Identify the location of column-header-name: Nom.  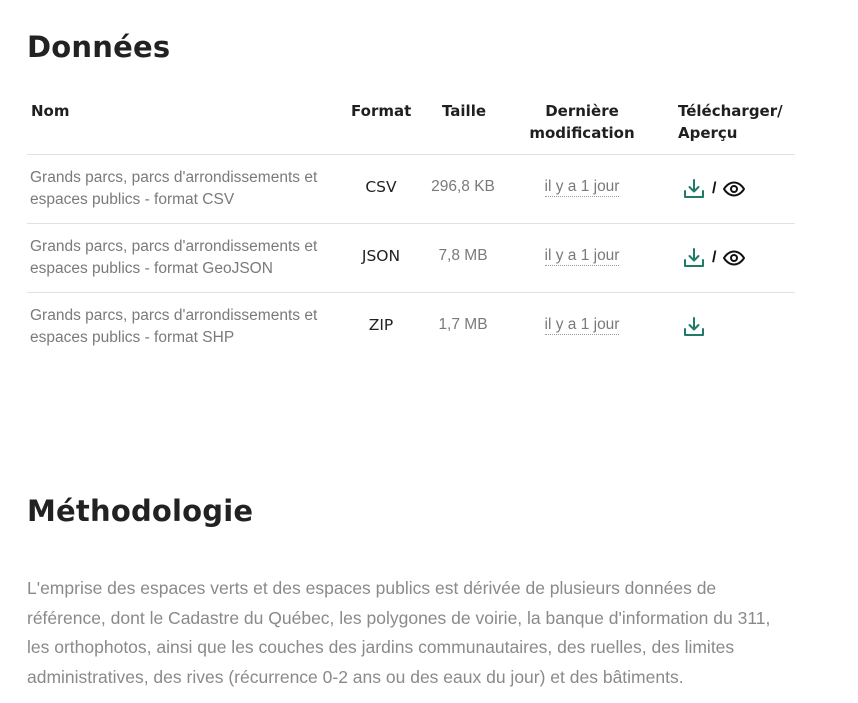
(50, 111).